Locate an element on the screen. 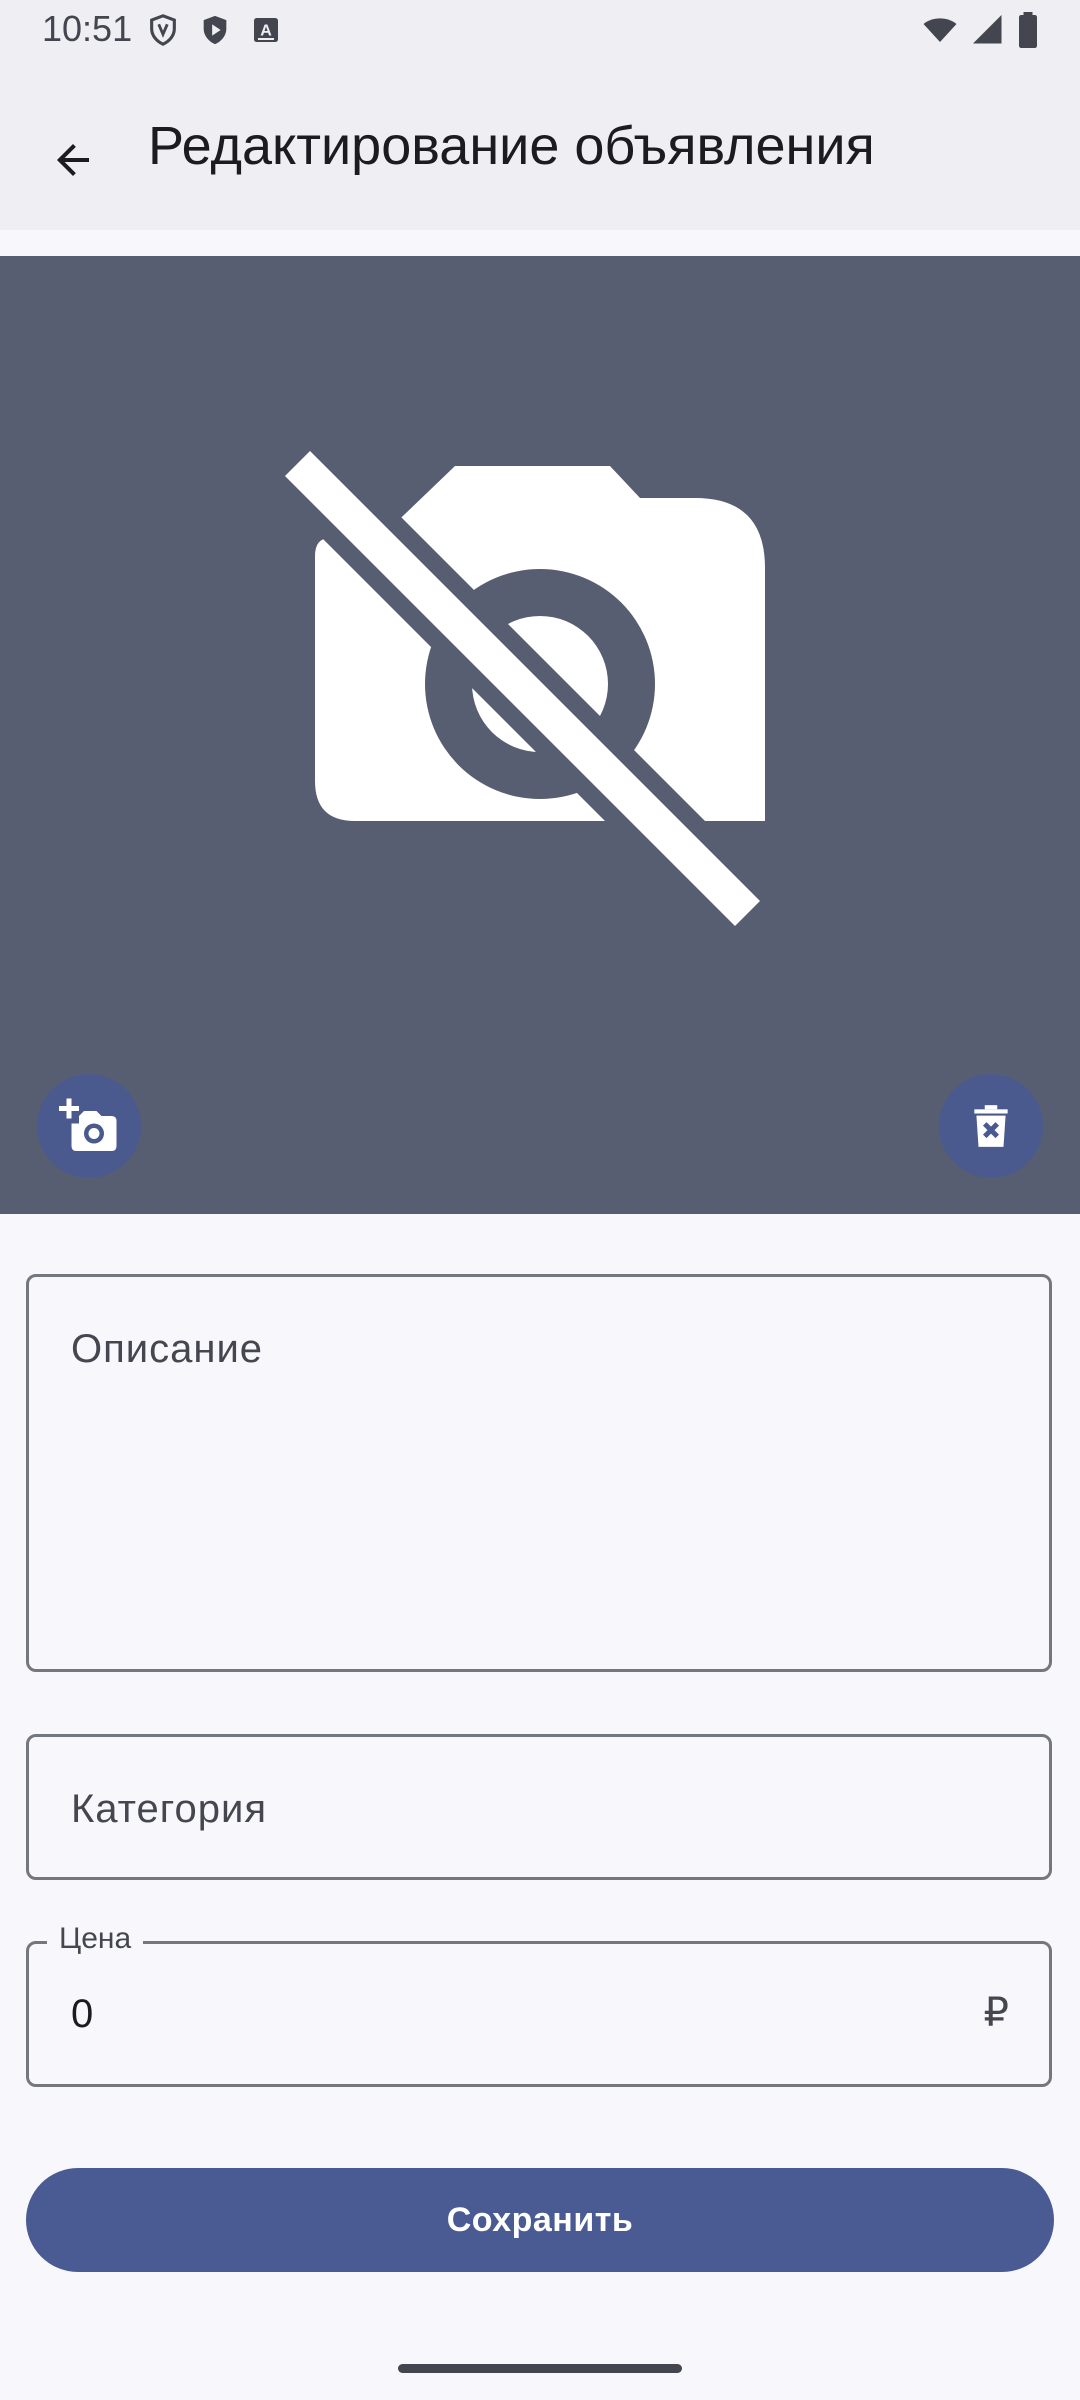 The width and height of the screenshot is (1080, 2400). price-label: Цена is located at coordinates (95, 1939).